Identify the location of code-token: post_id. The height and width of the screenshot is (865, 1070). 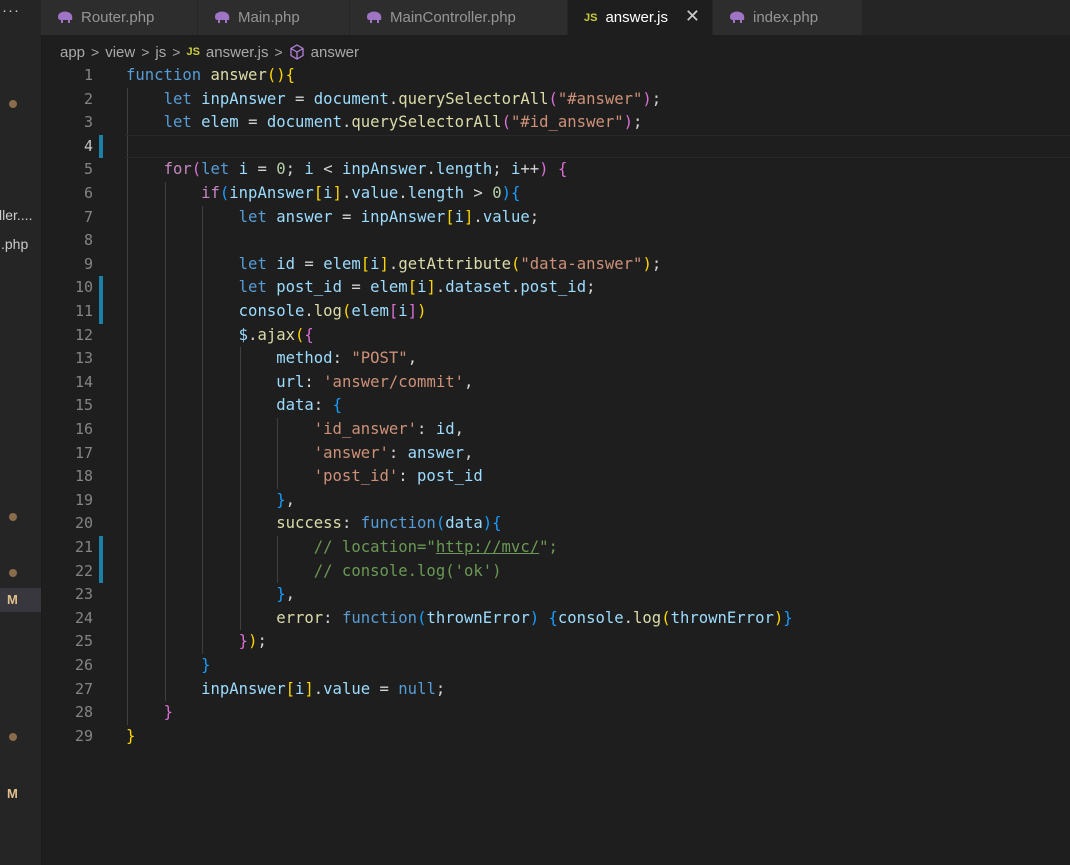
(450, 476).